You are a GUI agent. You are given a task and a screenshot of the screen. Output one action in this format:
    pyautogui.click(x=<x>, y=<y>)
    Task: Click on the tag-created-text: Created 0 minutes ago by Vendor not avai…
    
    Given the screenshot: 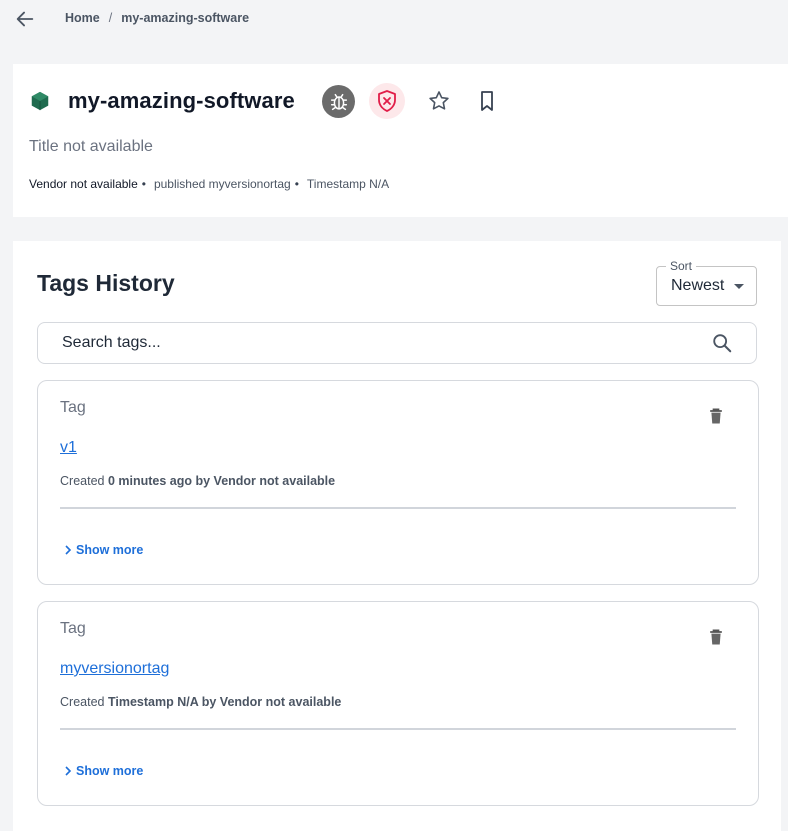 What is the action you would take?
    pyautogui.click(x=197, y=481)
    